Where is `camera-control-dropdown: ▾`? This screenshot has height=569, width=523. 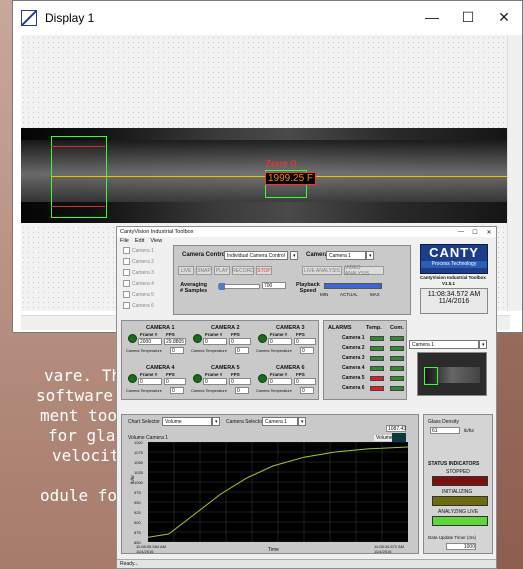 camera-control-dropdown: ▾ is located at coordinates (294, 255).